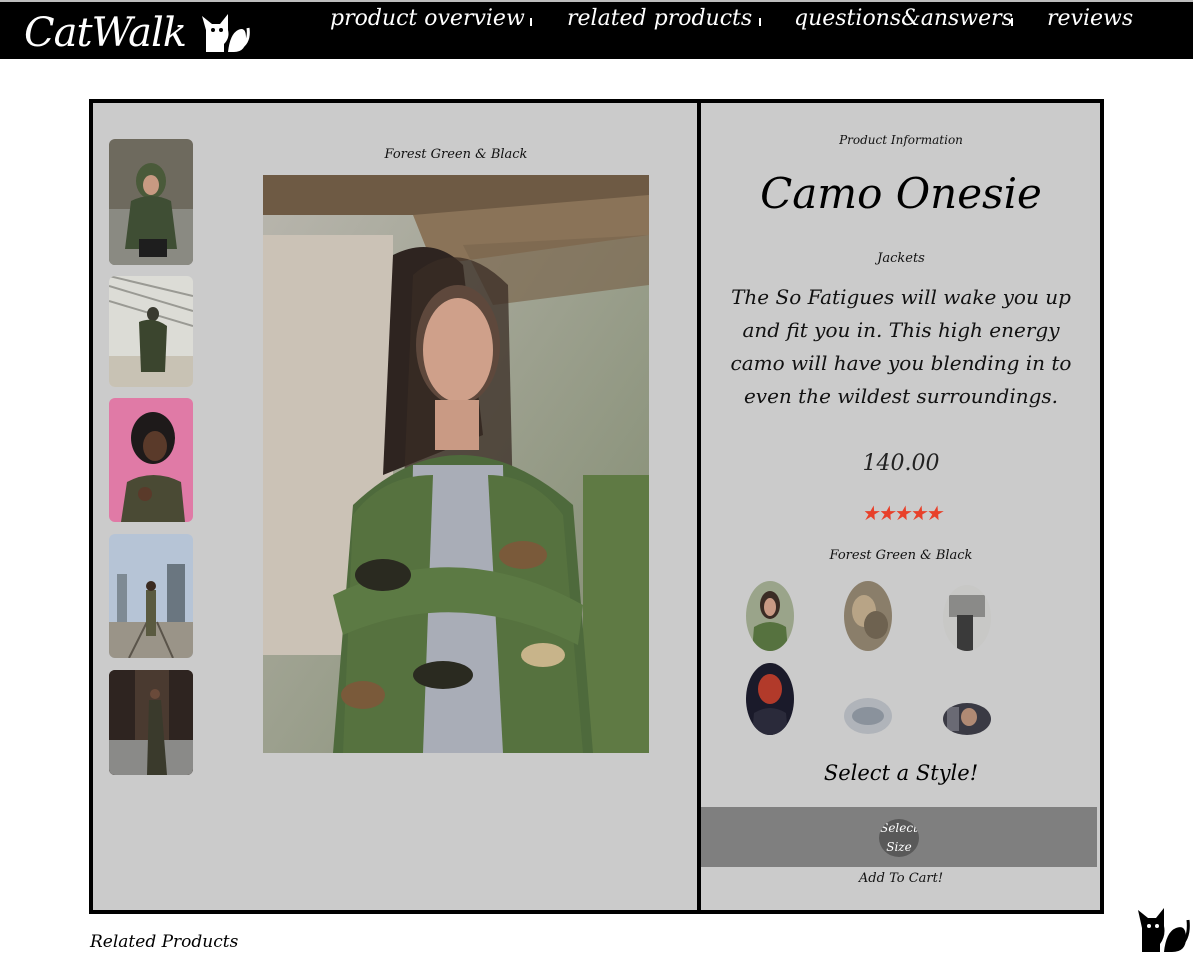  Describe the element at coordinates (164, 942) in the screenshot. I see `related-products-title: Related Products` at that location.